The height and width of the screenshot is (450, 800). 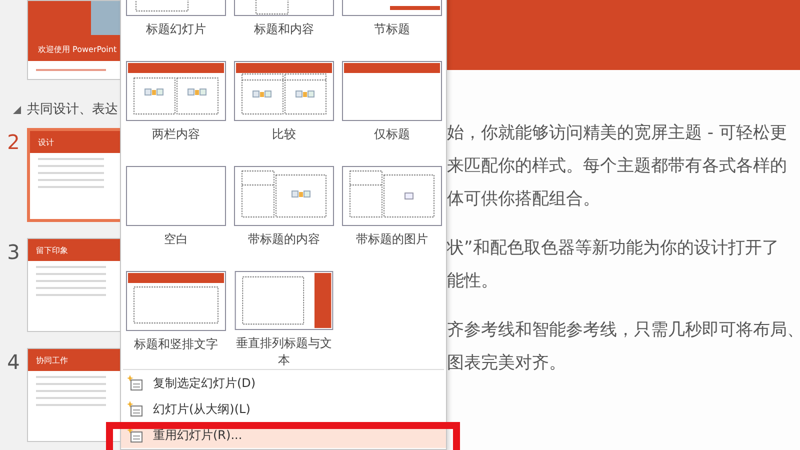 What do you see at coordinates (392, 113) in the screenshot?
I see `layout-option: 仅标题` at bounding box center [392, 113].